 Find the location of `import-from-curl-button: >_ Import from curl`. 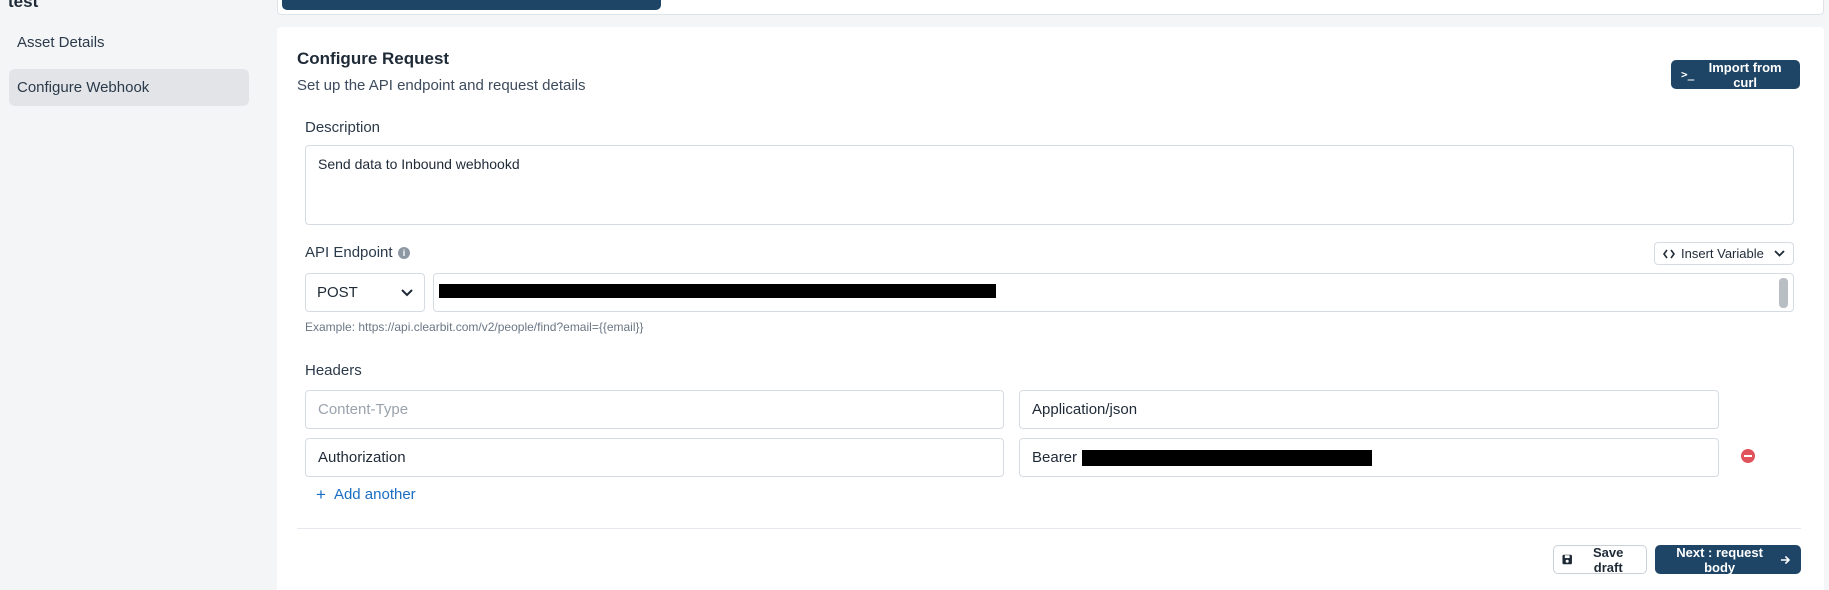

import-from-curl-button: >_ Import from curl is located at coordinates (1735, 74).